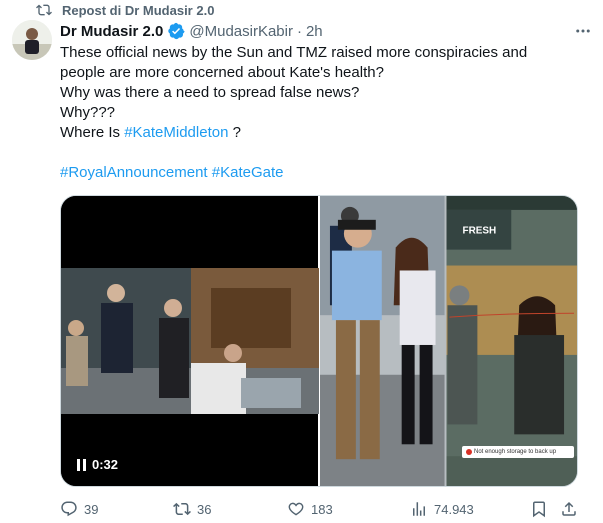 The image size is (603, 523). I want to click on tweet-line-tags: #RoyalAnnouncement #KateGate, so click(325, 173).